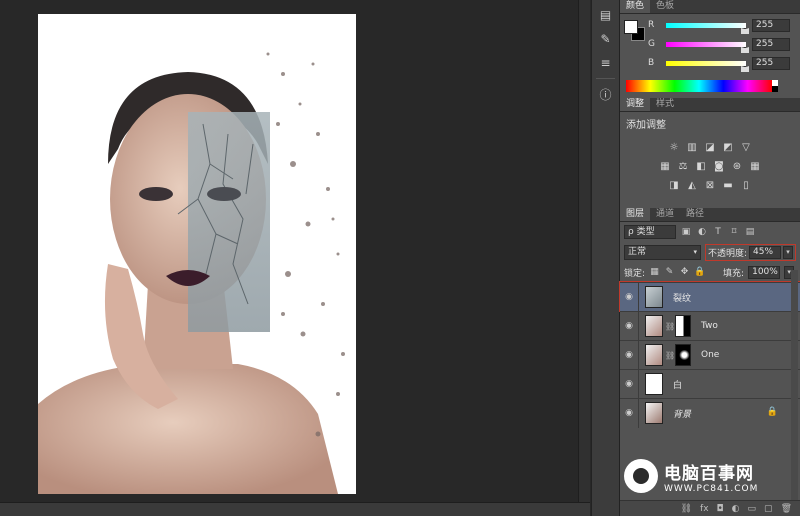  Describe the element at coordinates (683, 167) in the screenshot. I see `color-balance-icon: ⚖` at that location.